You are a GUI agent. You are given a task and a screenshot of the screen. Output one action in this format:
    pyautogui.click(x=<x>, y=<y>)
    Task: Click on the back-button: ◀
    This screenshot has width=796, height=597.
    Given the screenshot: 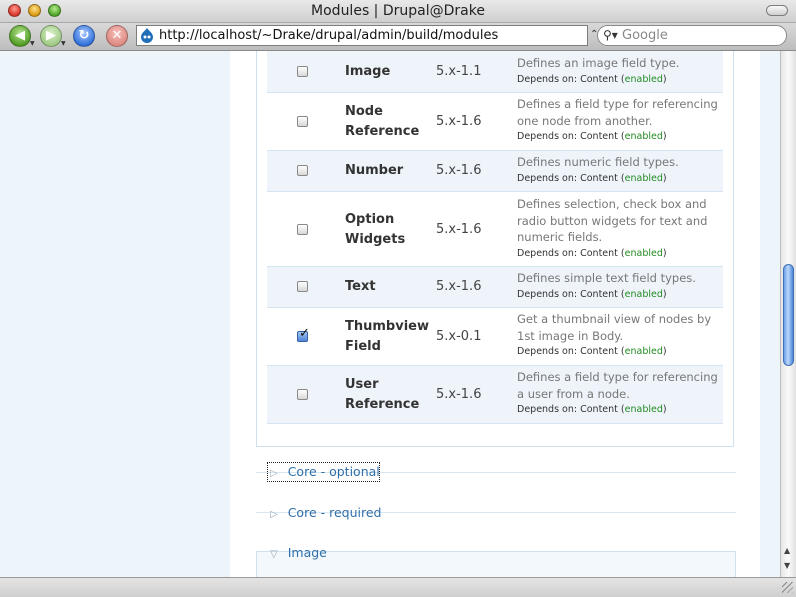 What is the action you would take?
    pyautogui.click(x=20, y=36)
    